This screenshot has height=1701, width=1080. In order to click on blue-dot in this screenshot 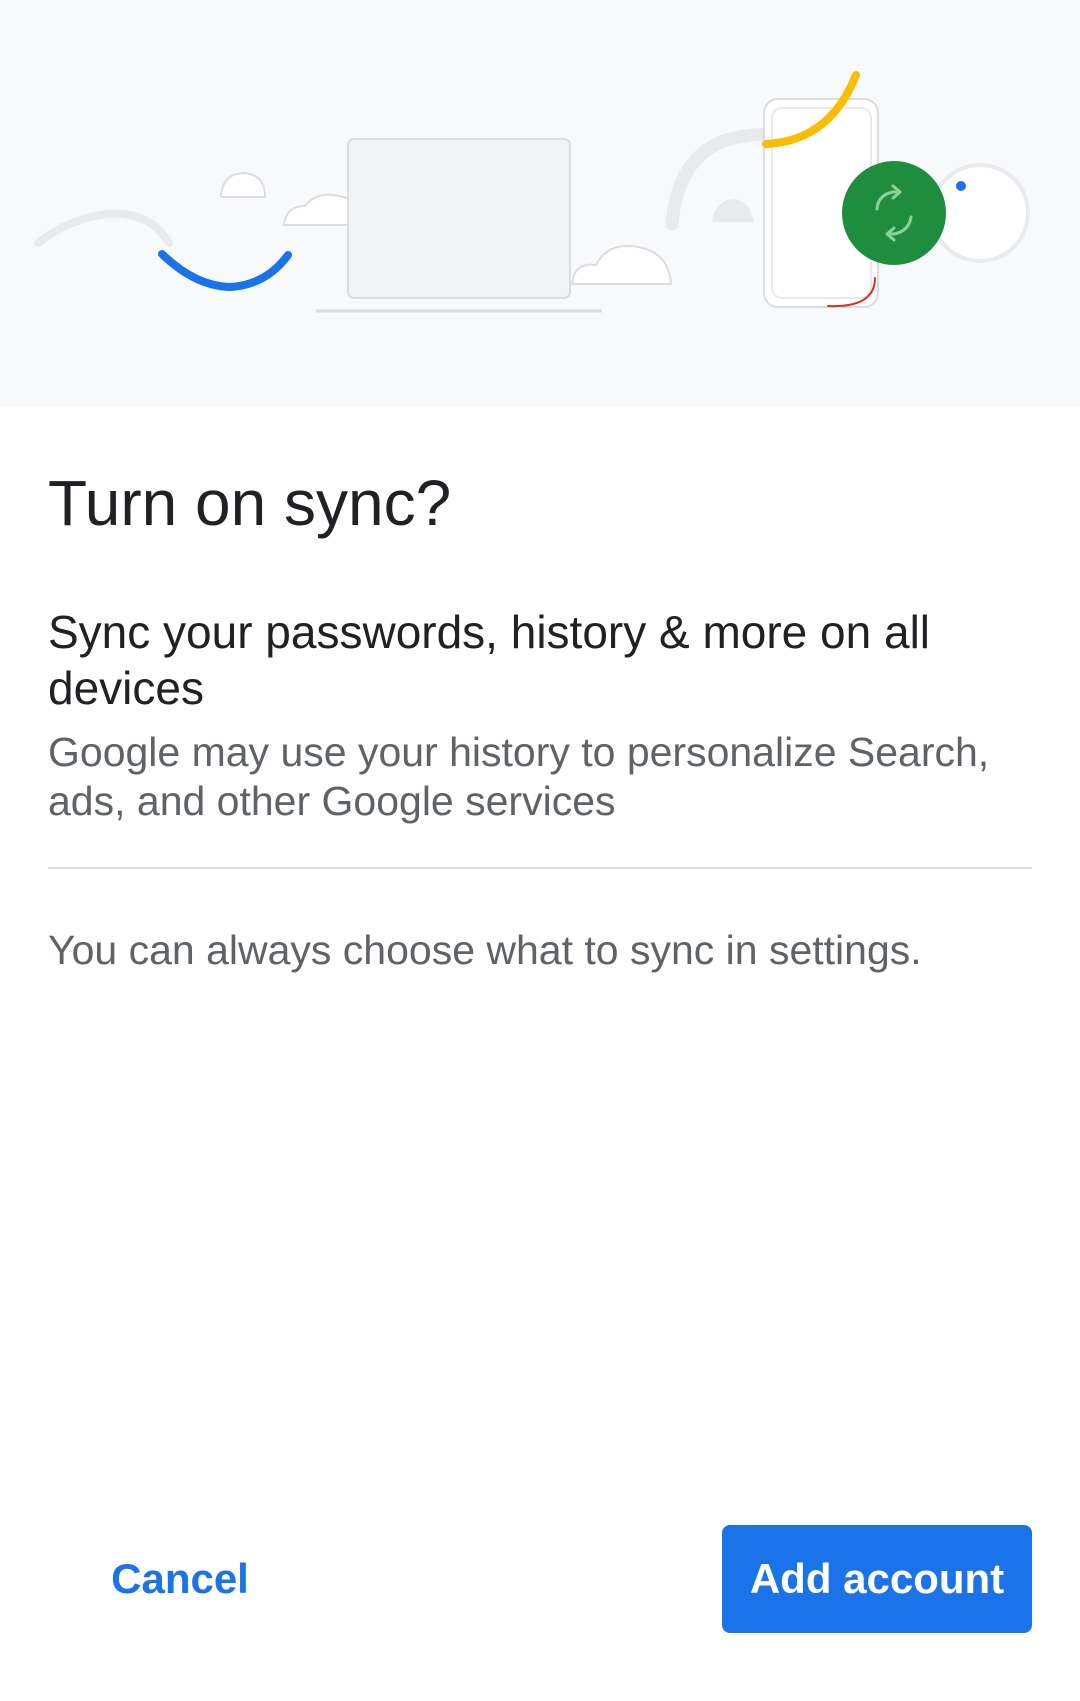, I will do `click(961, 186)`.